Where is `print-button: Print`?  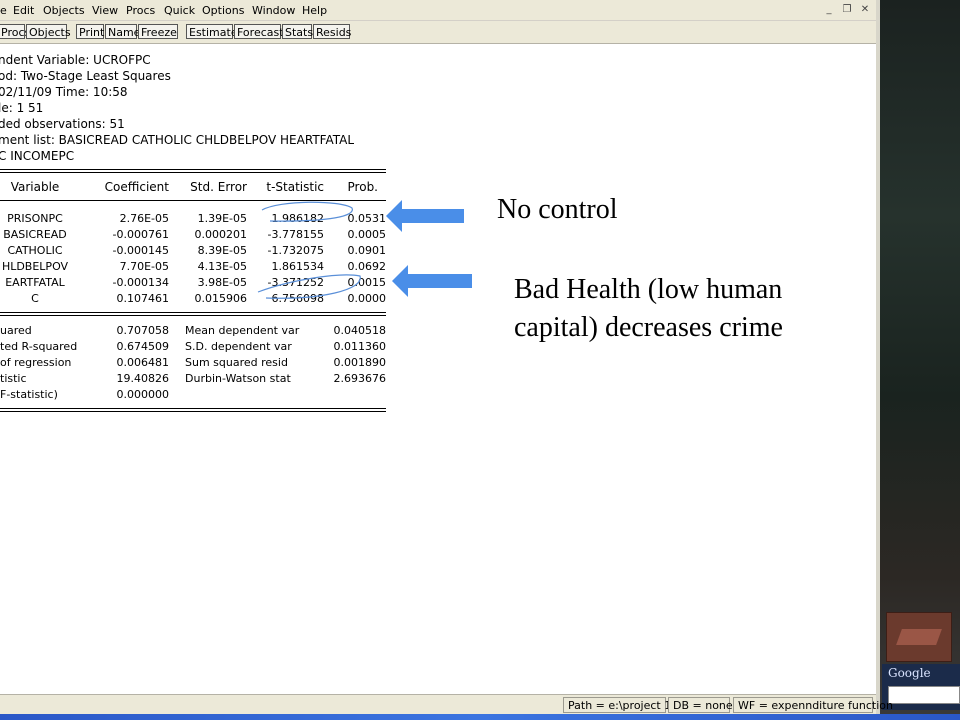
print-button: Print is located at coordinates (90, 31).